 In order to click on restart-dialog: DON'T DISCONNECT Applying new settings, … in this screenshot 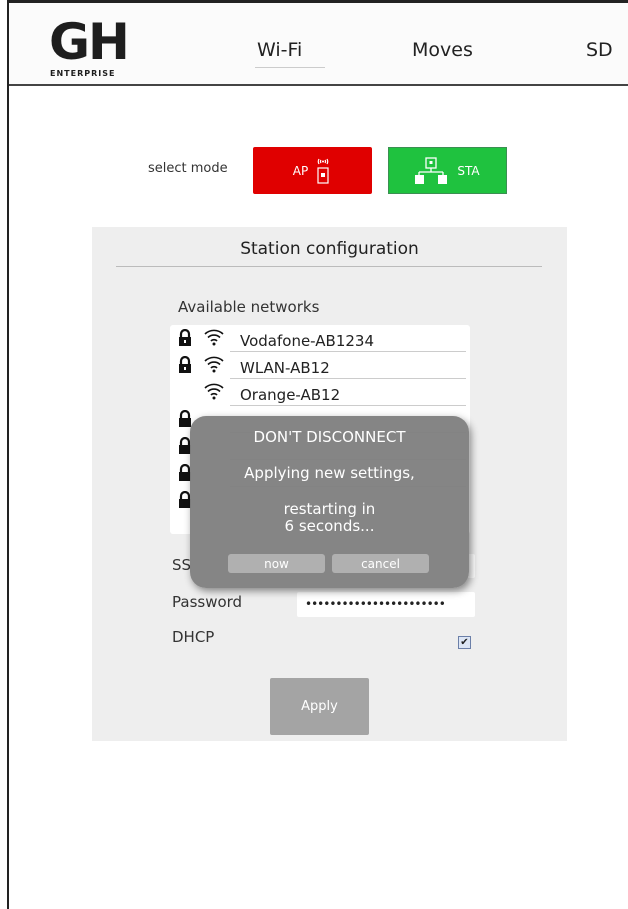, I will do `click(329, 502)`.